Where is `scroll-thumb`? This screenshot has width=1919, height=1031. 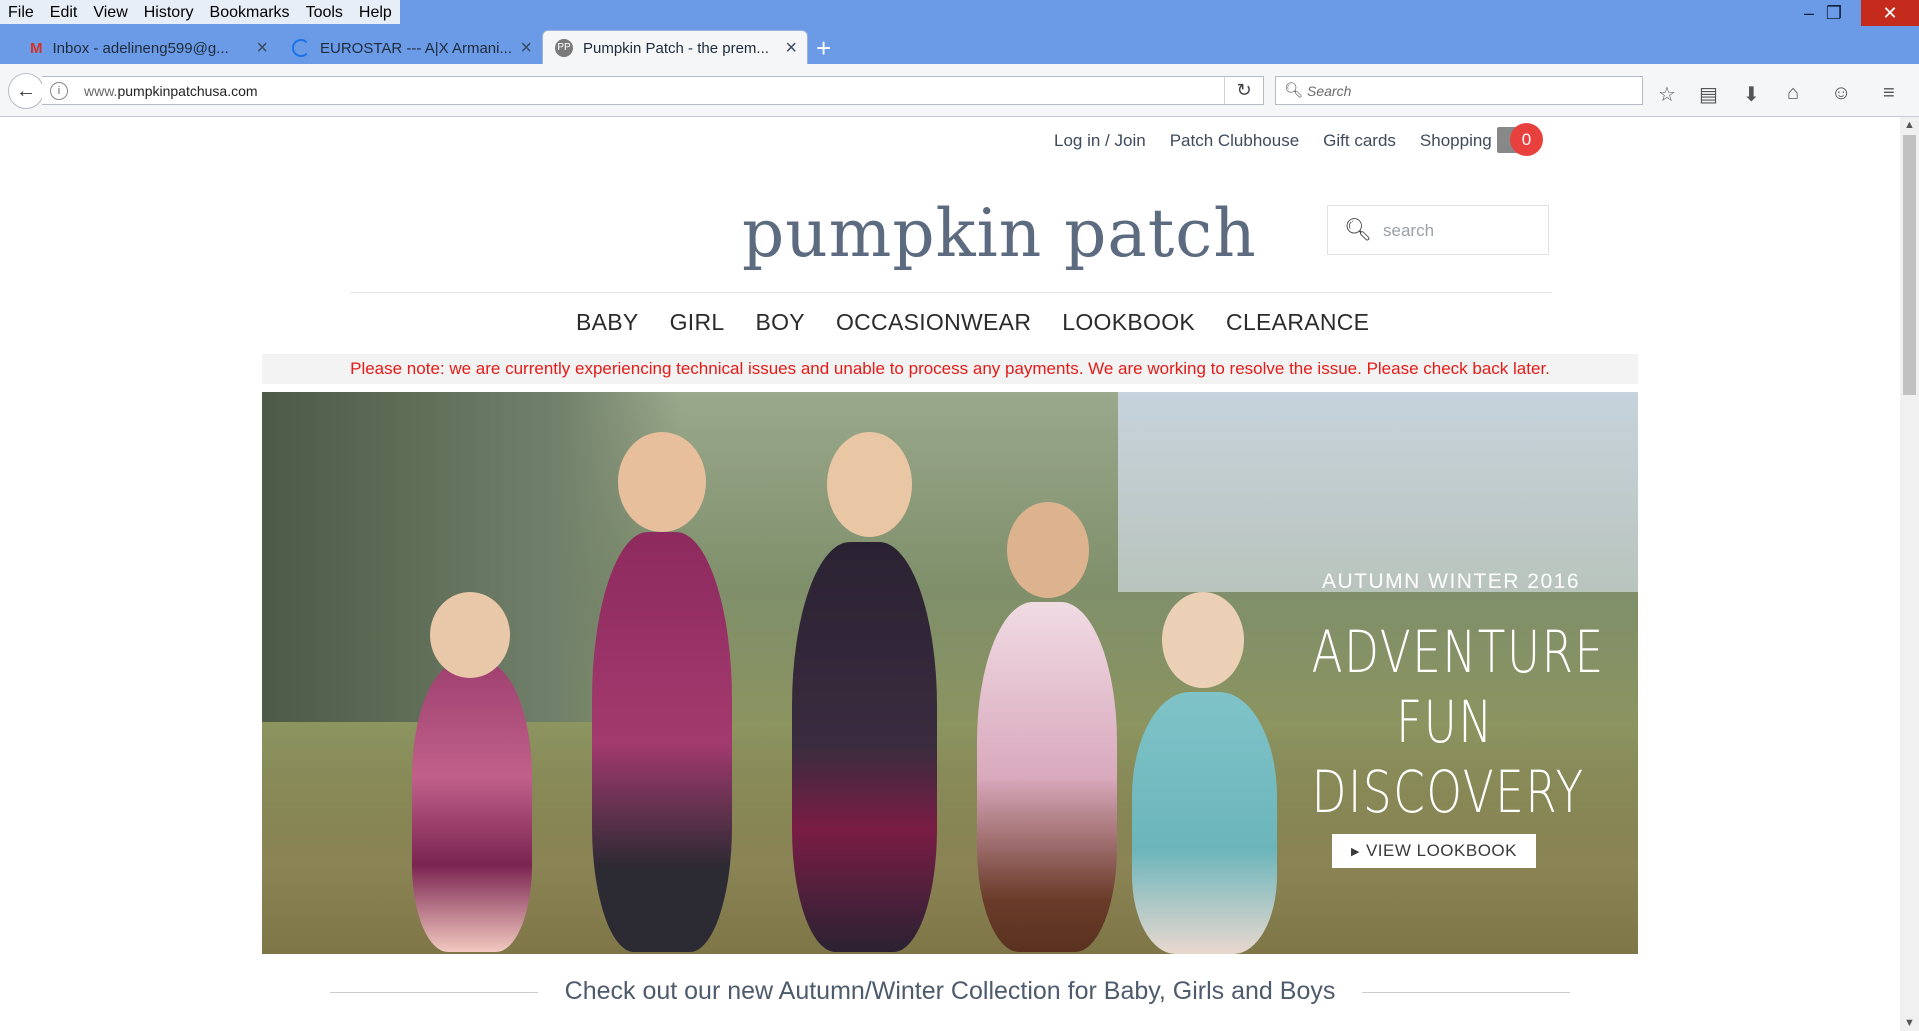 scroll-thumb is located at coordinates (1909, 265).